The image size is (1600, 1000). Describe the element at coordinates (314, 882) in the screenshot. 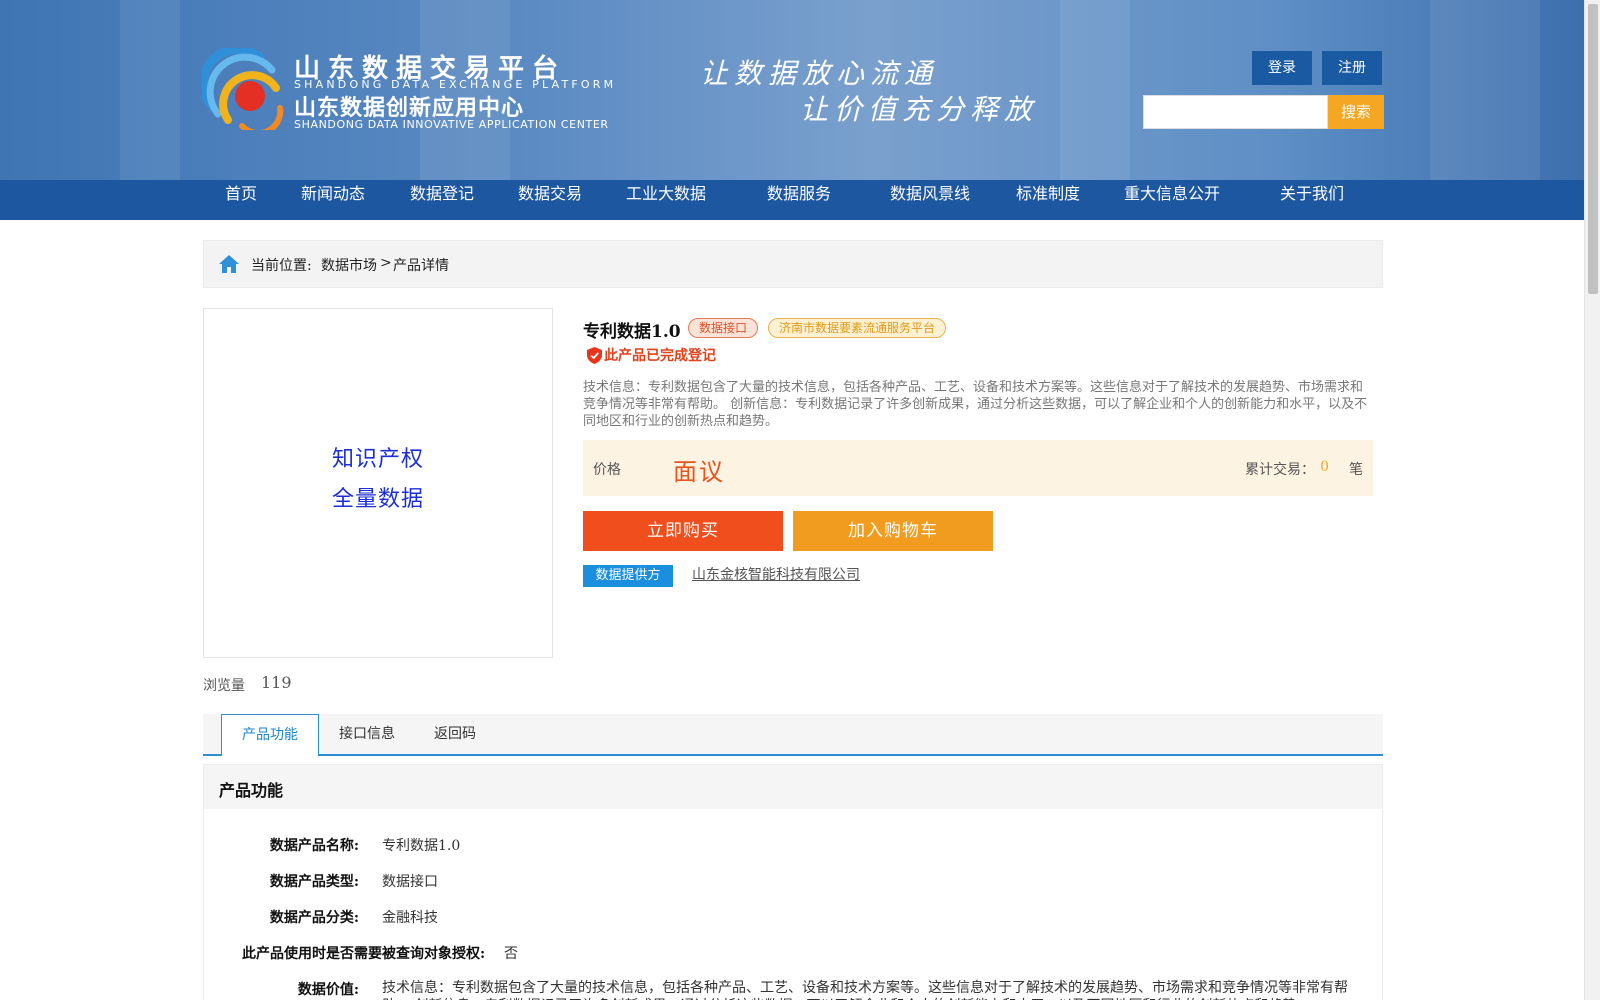

I see `detail-label-type: 数据产品类型:` at that location.